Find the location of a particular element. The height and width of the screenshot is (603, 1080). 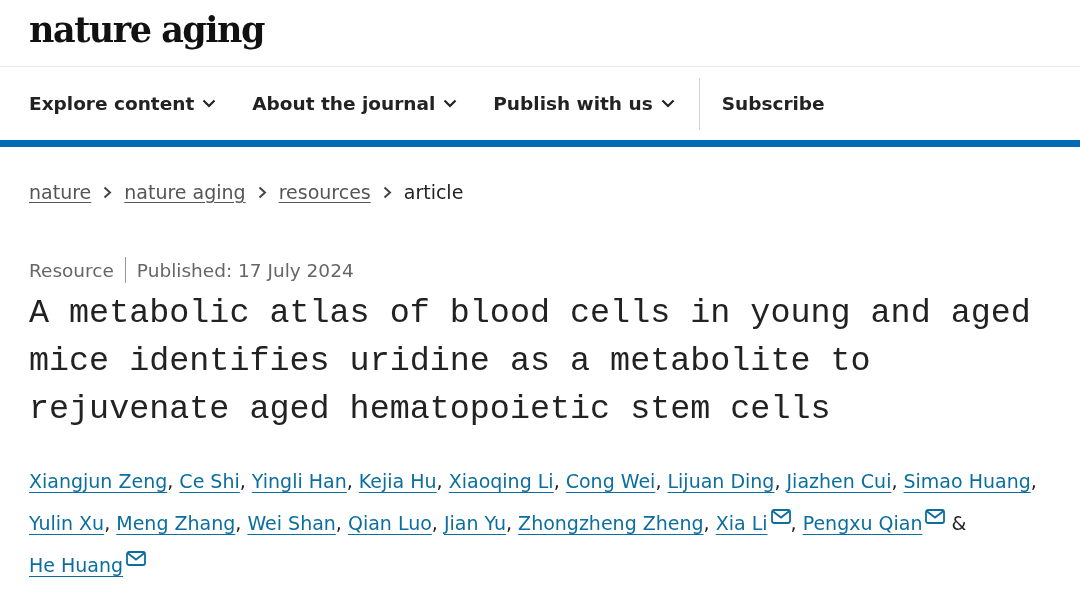

author-link: Xiangjun Zeng is located at coordinates (98, 481).